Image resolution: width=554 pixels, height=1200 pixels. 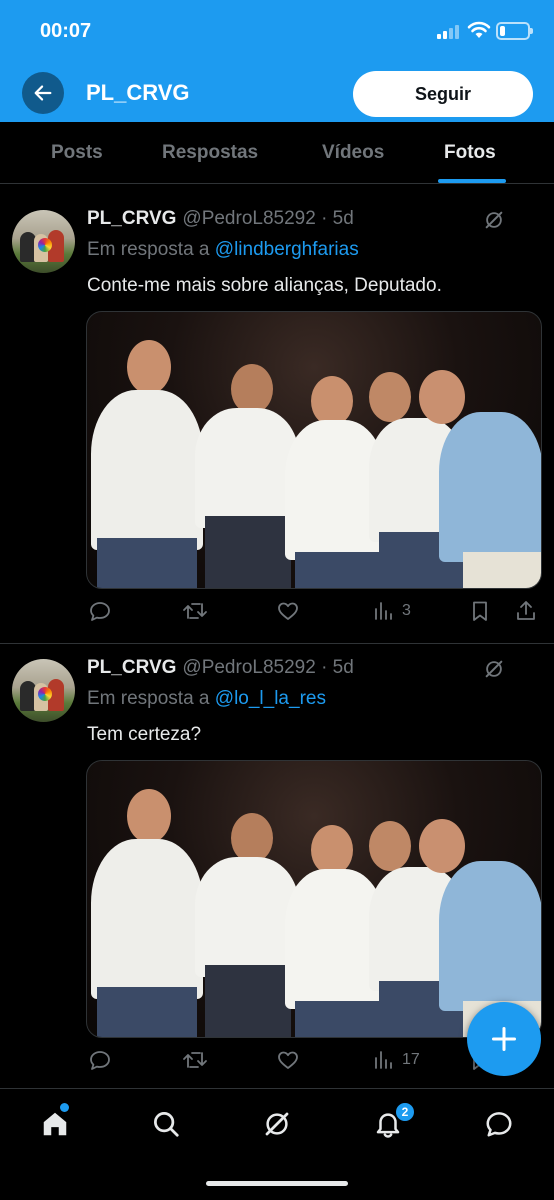 I want to click on share-button, so click(x=526, y=611).